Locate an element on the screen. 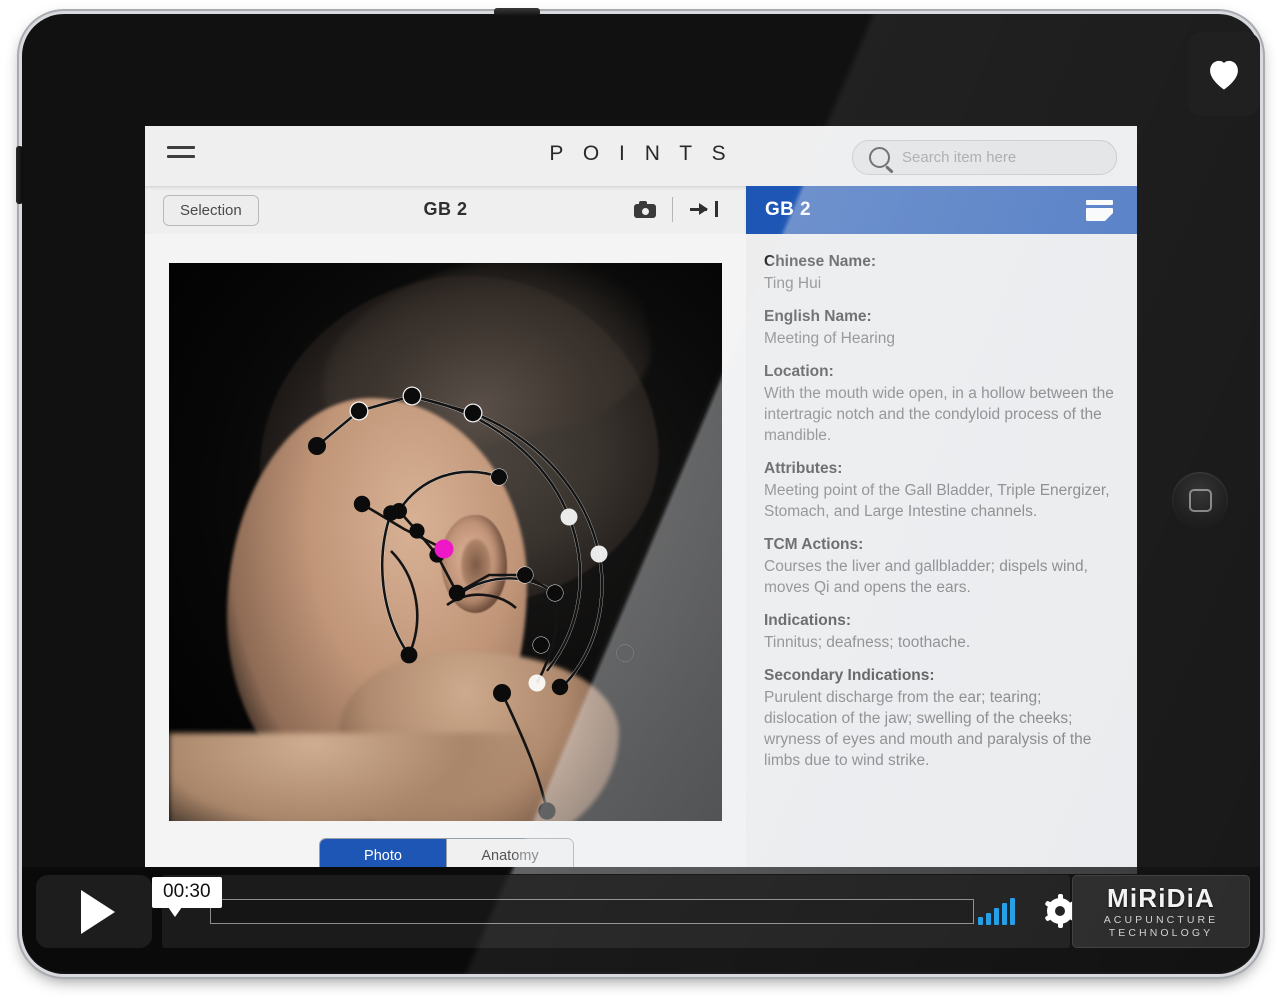 This screenshot has height=998, width=1279. heart-icon is located at coordinates (1224, 75).